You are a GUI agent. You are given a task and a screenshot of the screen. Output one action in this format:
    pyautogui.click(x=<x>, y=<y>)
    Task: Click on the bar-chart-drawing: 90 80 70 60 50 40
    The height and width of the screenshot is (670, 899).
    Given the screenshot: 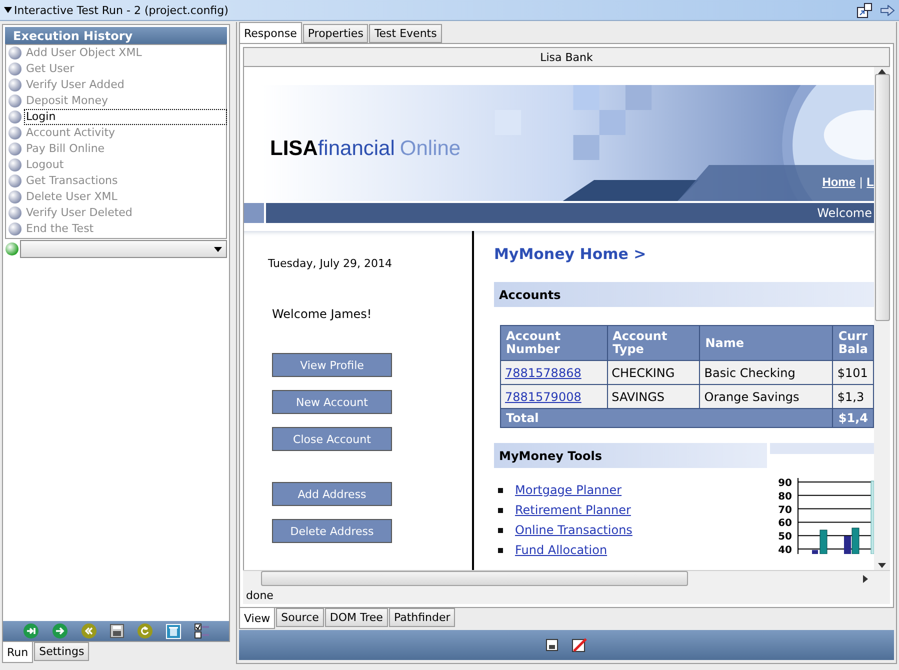 What is the action you would take?
    pyautogui.click(x=822, y=511)
    